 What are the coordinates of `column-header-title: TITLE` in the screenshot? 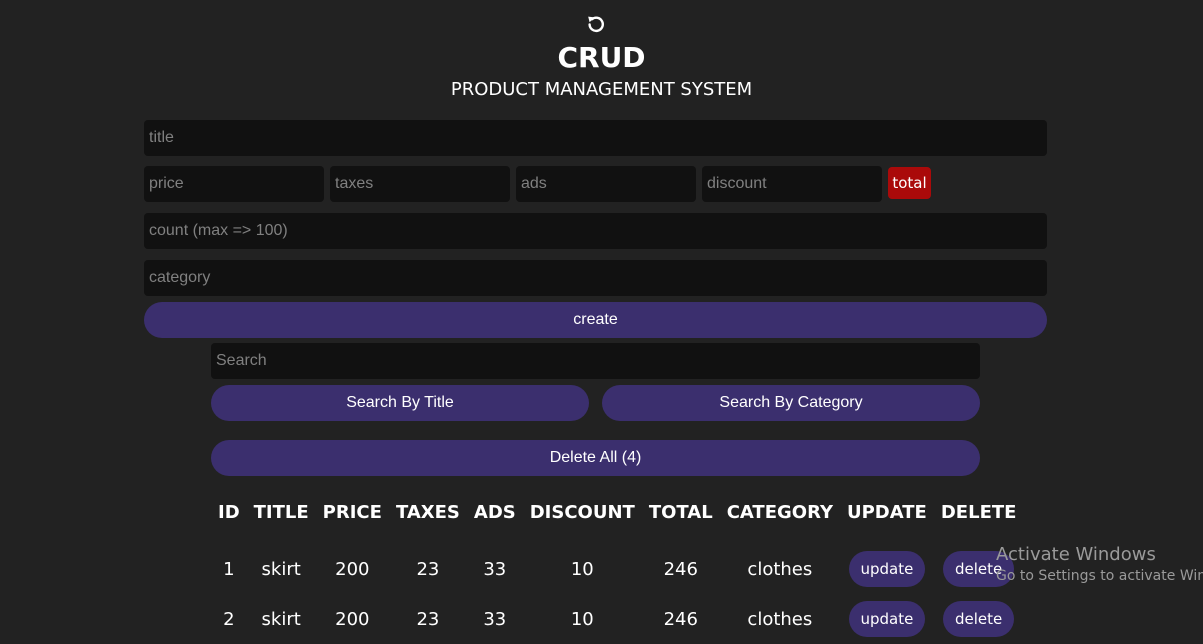 It's located at (281, 512).